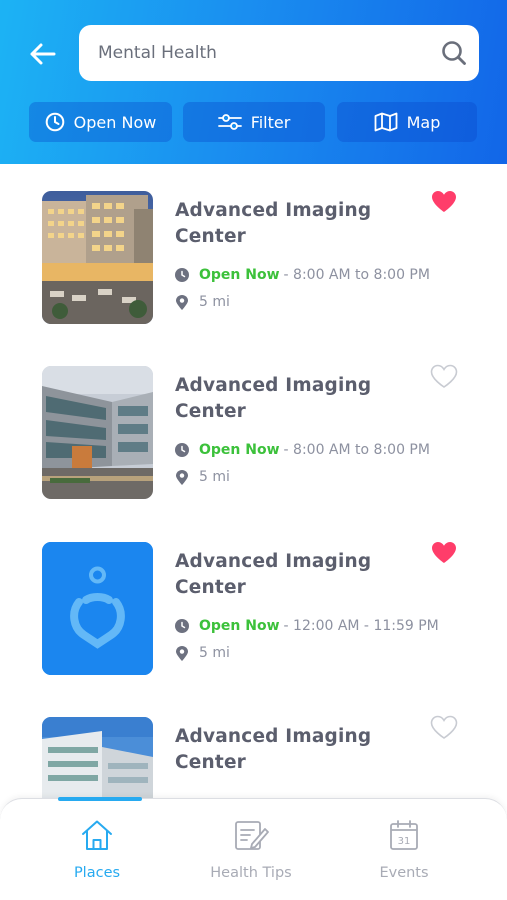 This screenshot has height=900, width=507. I want to click on place-hours: Open Now - 12:00 AM - 11:59 PM, so click(307, 626).